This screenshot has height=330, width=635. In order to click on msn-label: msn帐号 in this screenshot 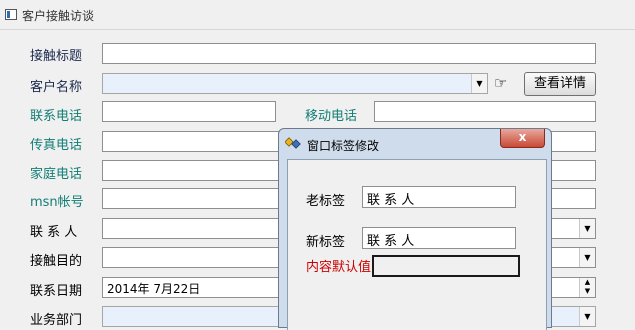, I will do `click(57, 202)`.